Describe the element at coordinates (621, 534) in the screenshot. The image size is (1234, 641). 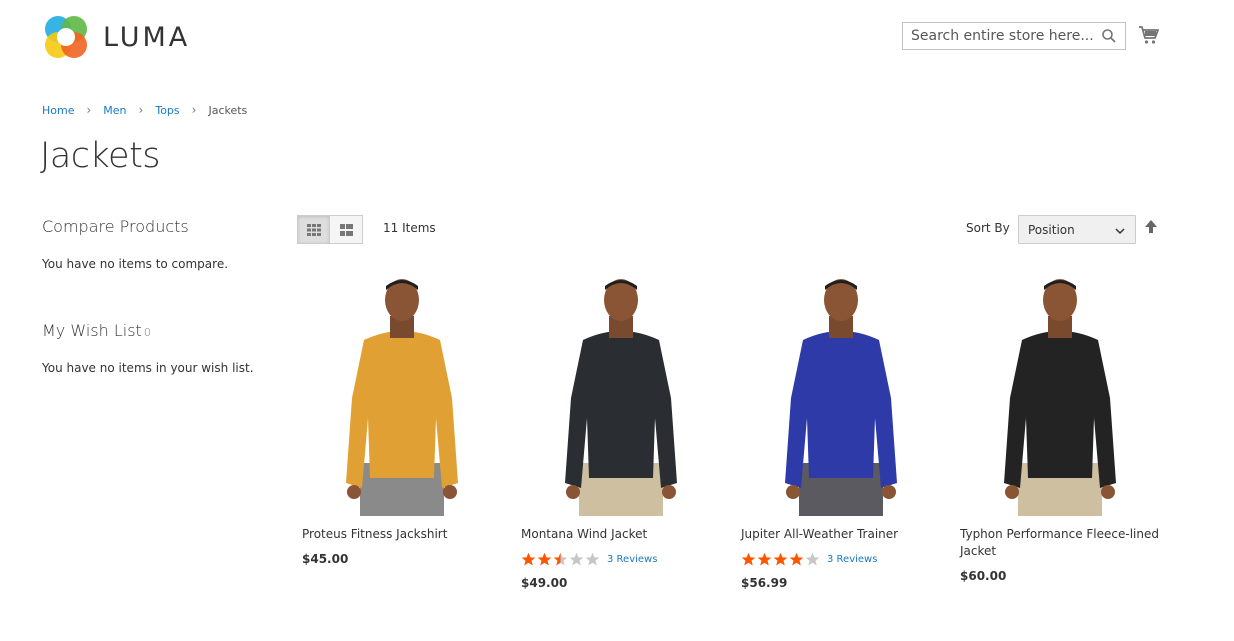
I see `product-name-link: Montana Wind Jacket` at that location.